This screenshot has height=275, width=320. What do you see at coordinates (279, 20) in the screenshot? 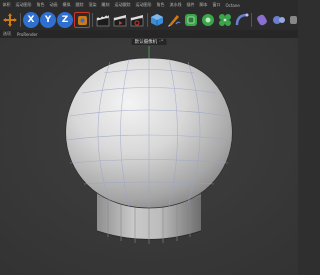
I see `camera-icon` at bounding box center [279, 20].